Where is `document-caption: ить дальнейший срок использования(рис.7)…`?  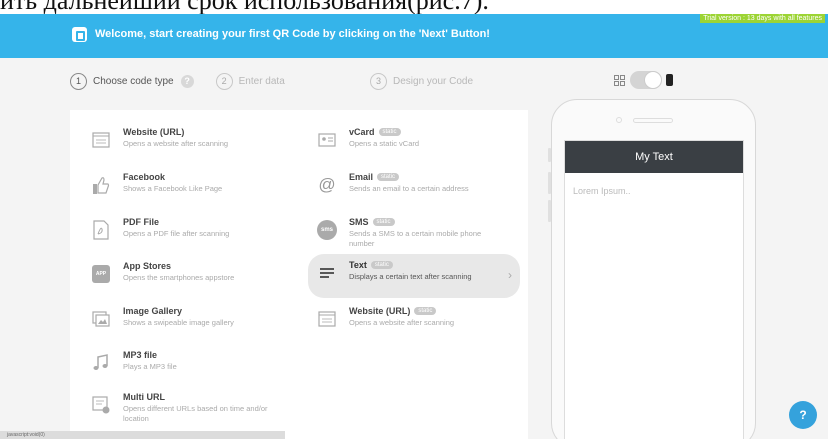
document-caption: ить дальнейший срок использования(рис.7)… is located at coordinates (414, 7).